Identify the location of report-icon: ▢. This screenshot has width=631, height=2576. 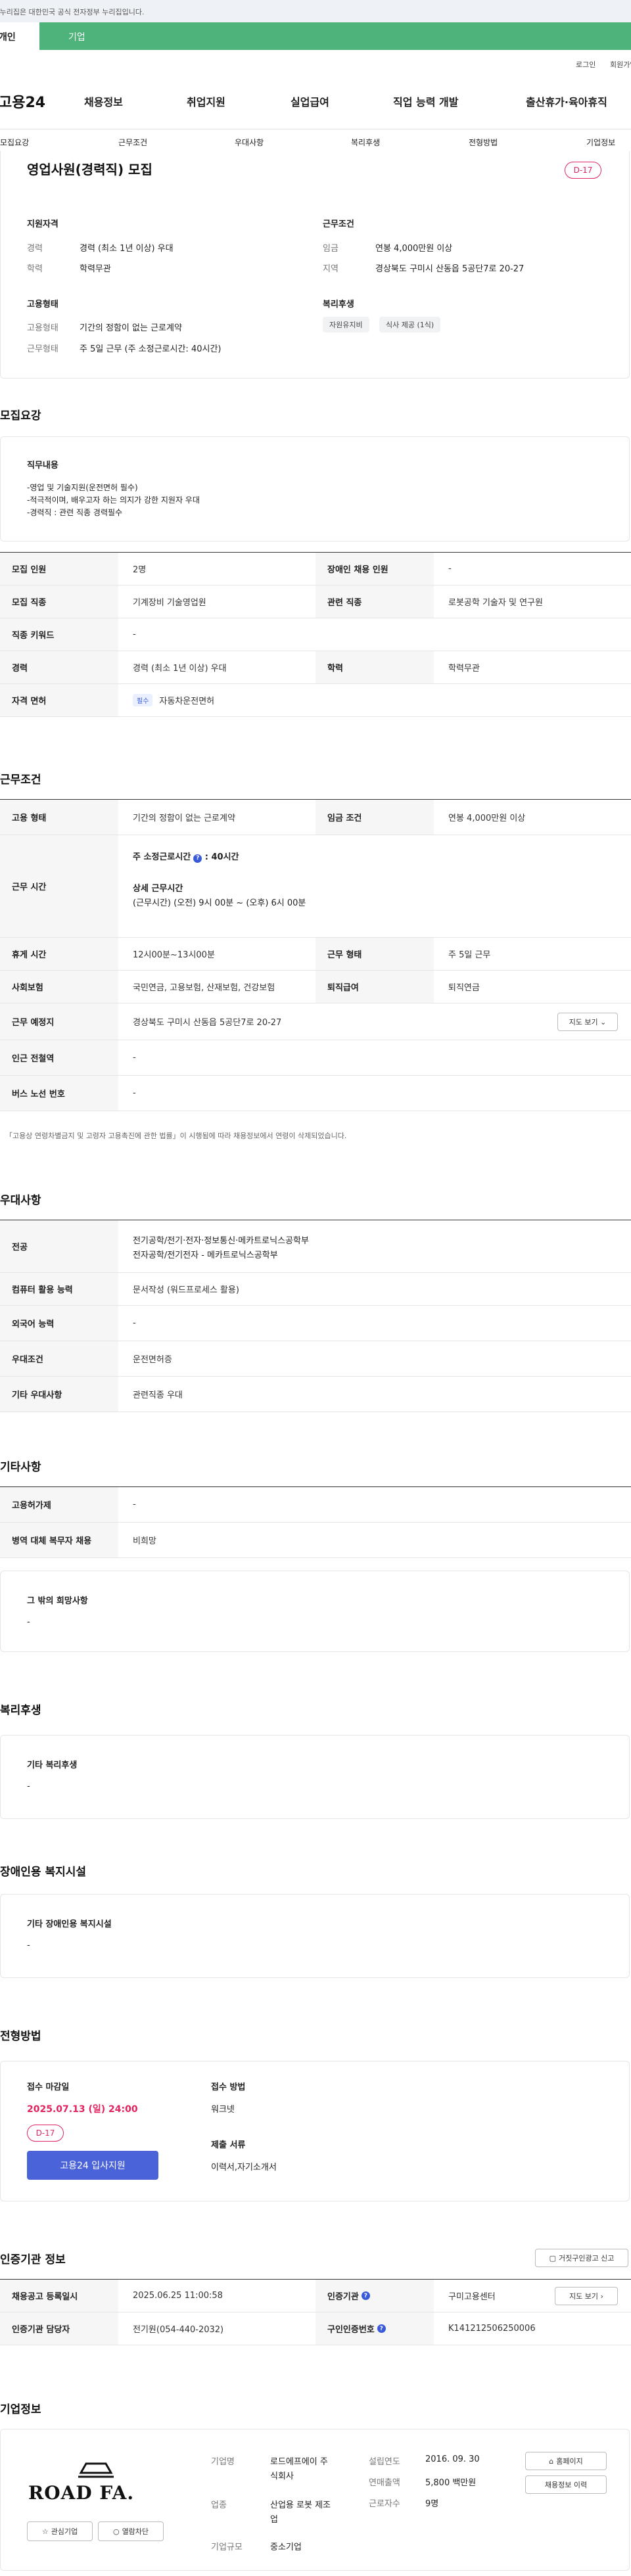
(552, 2258).